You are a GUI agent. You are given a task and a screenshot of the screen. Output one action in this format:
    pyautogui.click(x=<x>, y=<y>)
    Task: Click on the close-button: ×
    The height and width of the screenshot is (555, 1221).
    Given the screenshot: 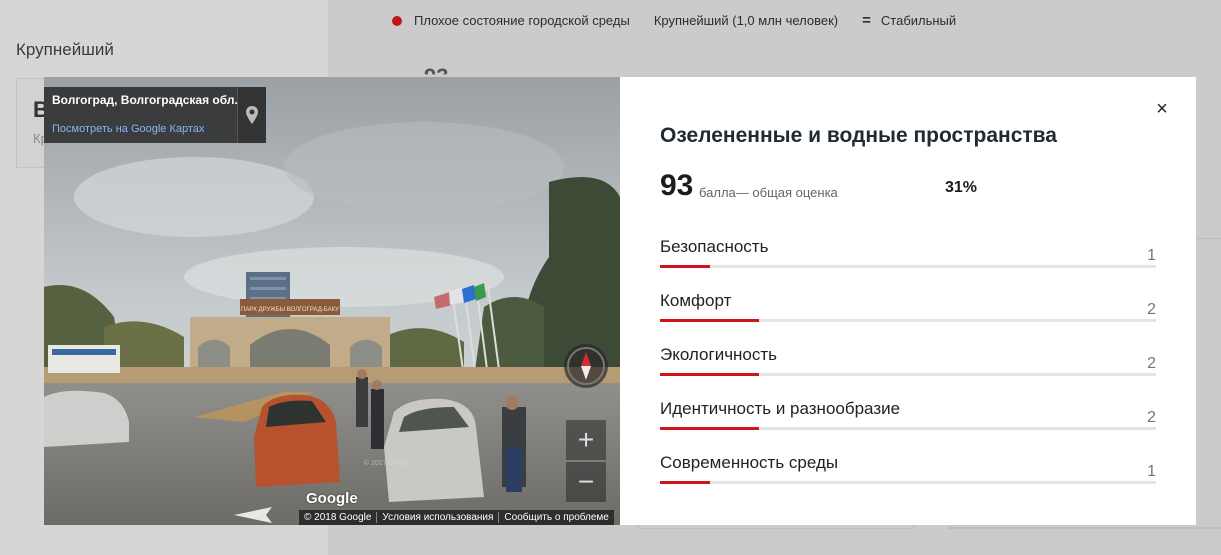 What is the action you would take?
    pyautogui.click(x=1162, y=109)
    